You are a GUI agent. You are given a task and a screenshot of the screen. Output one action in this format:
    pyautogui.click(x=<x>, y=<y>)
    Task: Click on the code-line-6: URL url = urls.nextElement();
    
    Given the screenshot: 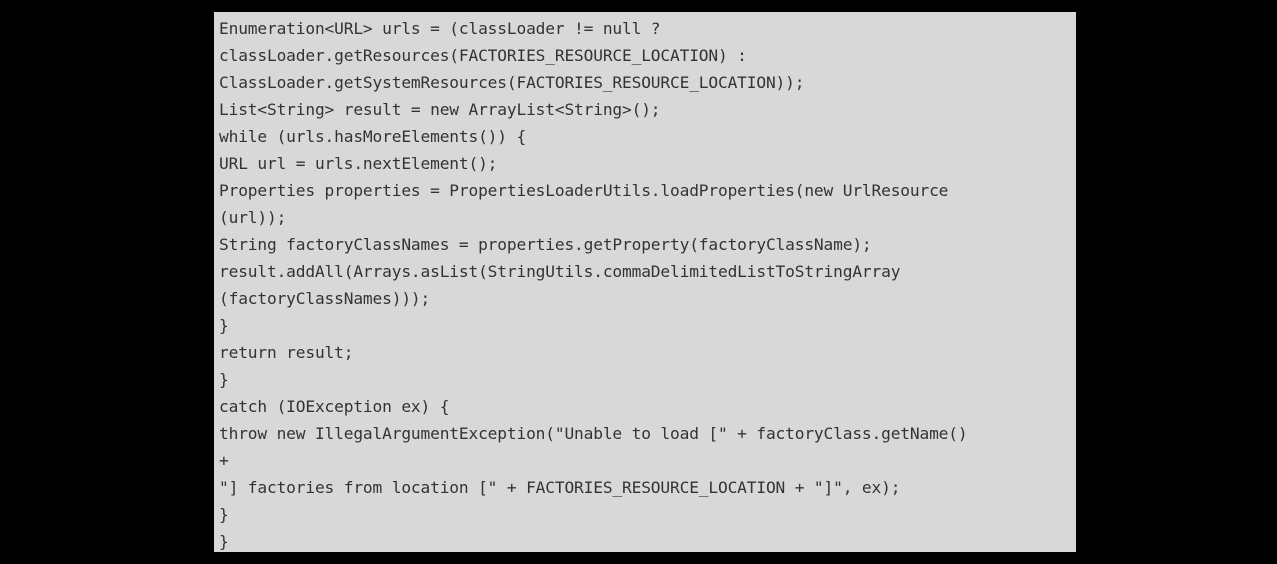 What is the action you would take?
    pyautogui.click(x=358, y=163)
    